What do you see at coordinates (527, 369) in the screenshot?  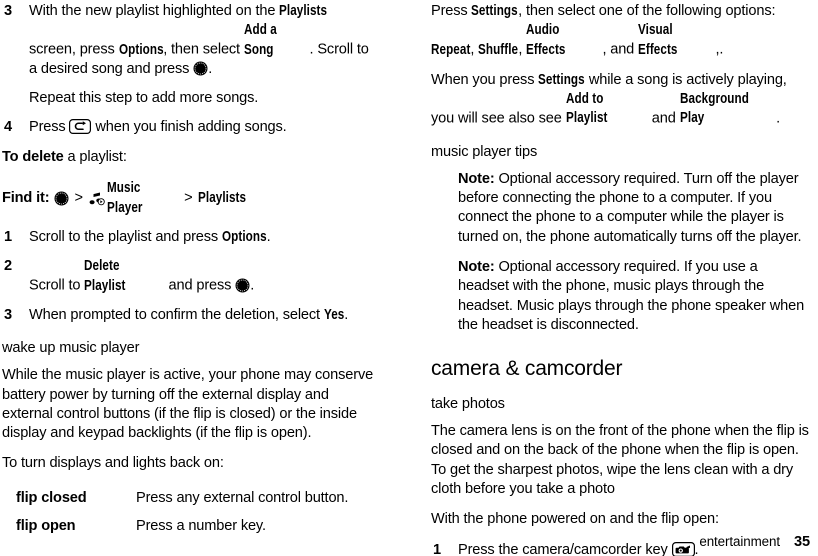 I see `heading-camera-and-camcorder: camera & camcorder` at bounding box center [527, 369].